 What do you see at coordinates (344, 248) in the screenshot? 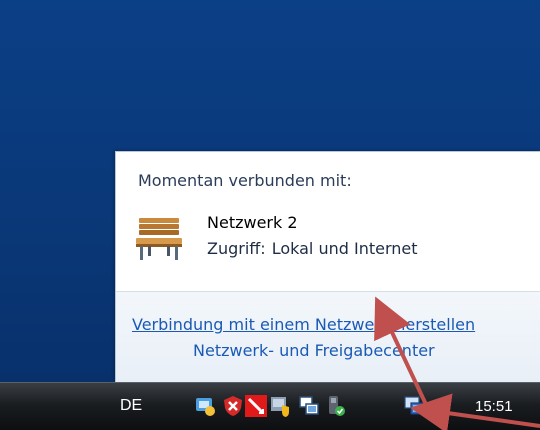
I see `access-value: Lokal und Internet` at bounding box center [344, 248].